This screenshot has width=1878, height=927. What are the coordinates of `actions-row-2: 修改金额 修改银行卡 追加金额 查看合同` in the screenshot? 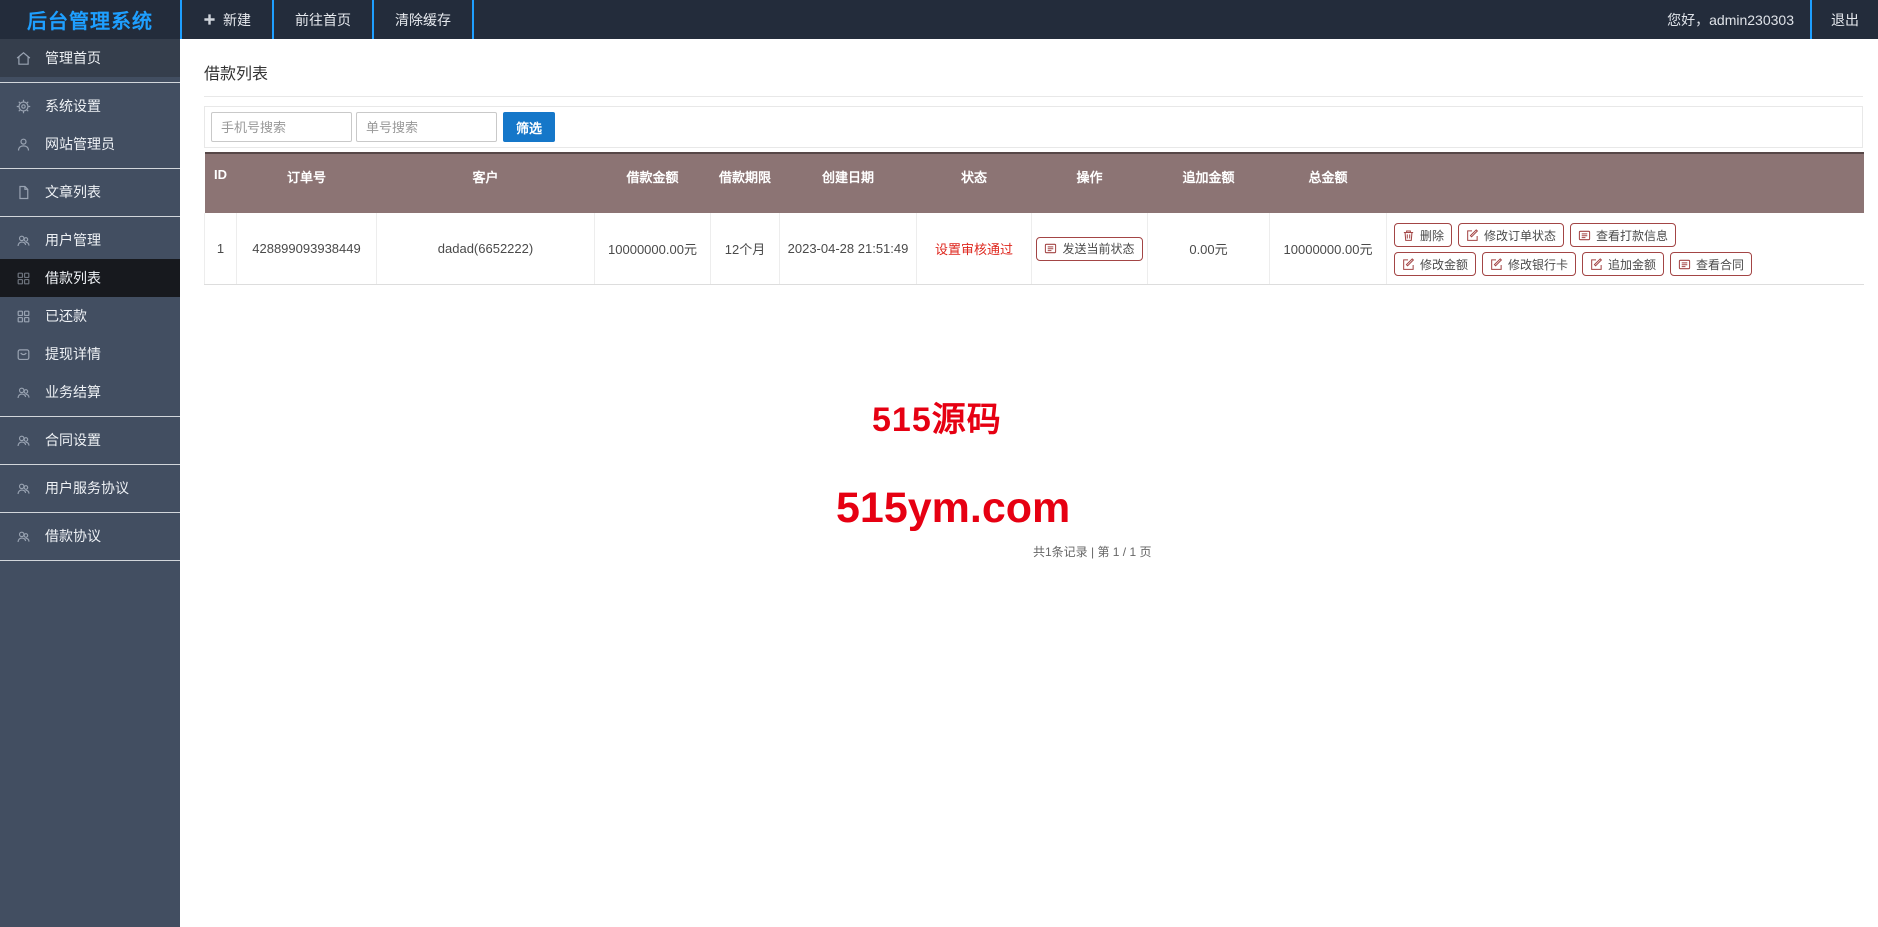 It's located at (1627, 264).